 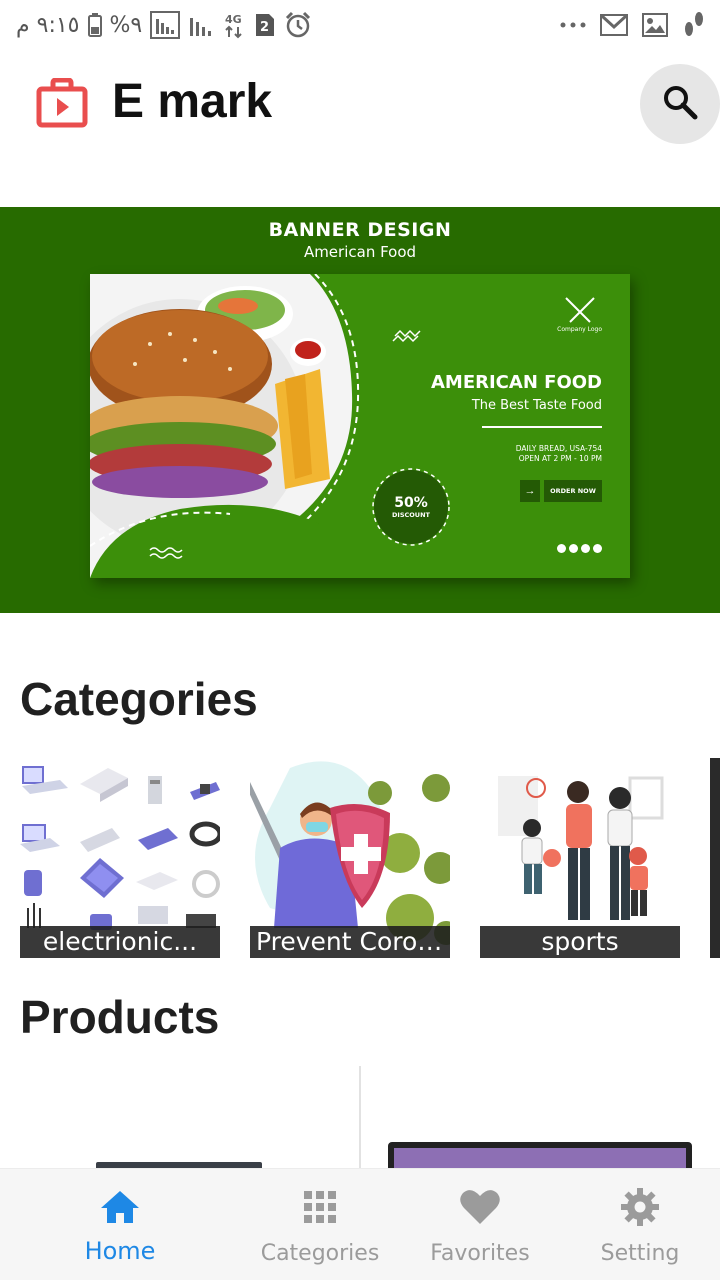 What do you see at coordinates (597, 548) in the screenshot?
I see `whatsapp-icon` at bounding box center [597, 548].